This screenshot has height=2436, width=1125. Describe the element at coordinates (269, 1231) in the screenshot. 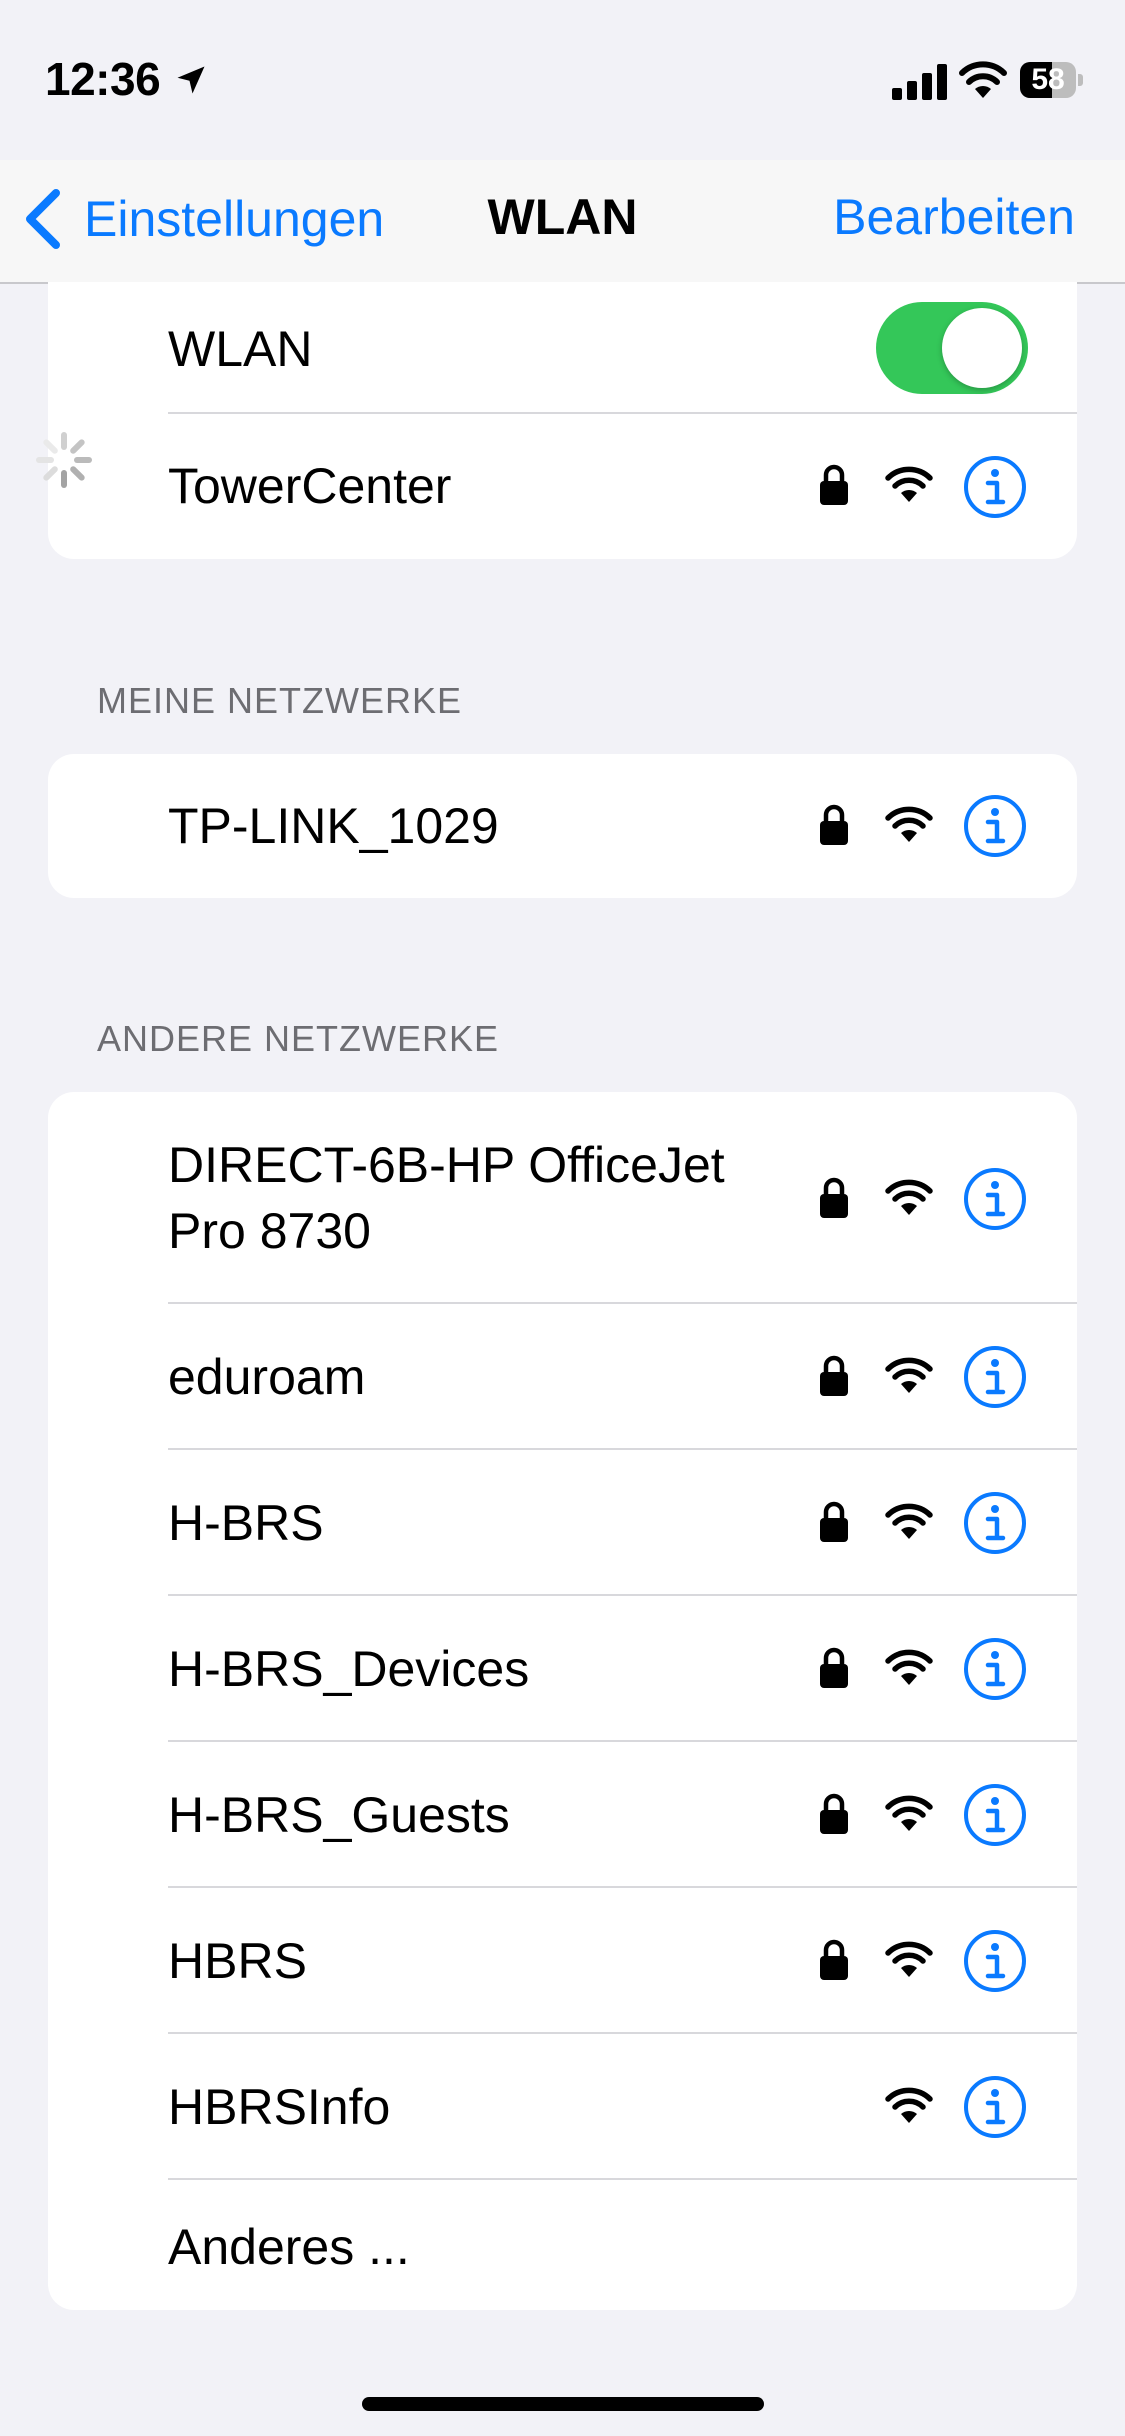

I see `network-name-line: Pro 8730` at that location.